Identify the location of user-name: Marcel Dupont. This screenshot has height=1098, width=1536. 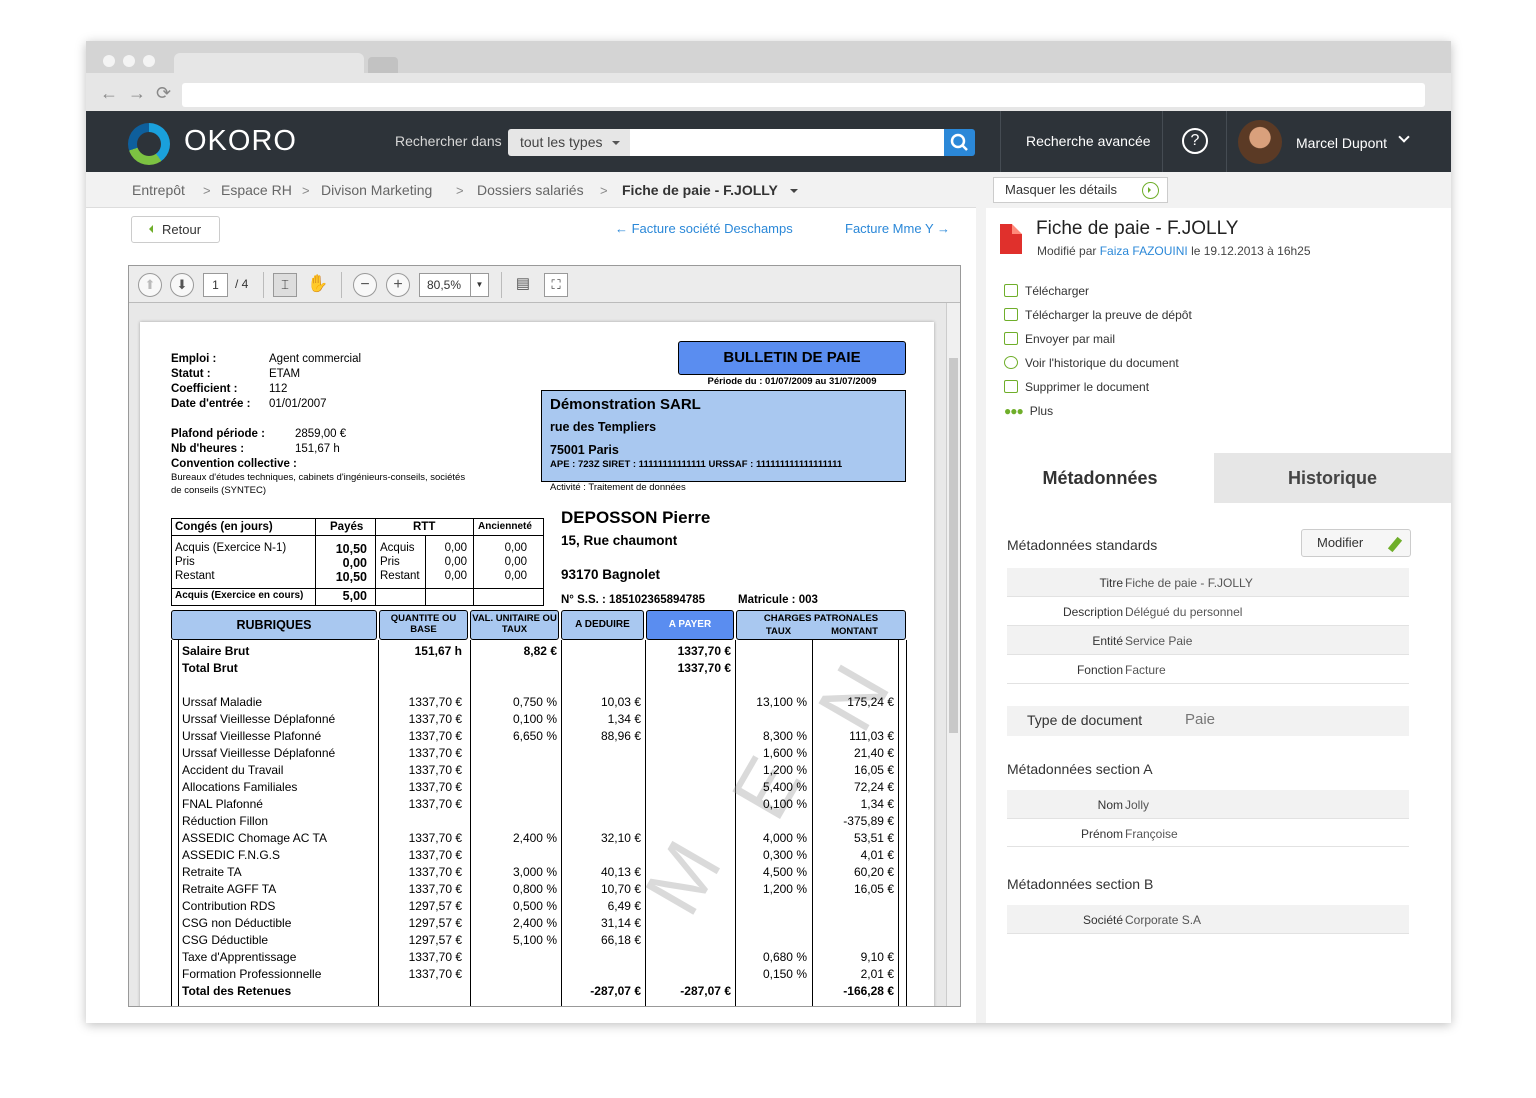
(1341, 143).